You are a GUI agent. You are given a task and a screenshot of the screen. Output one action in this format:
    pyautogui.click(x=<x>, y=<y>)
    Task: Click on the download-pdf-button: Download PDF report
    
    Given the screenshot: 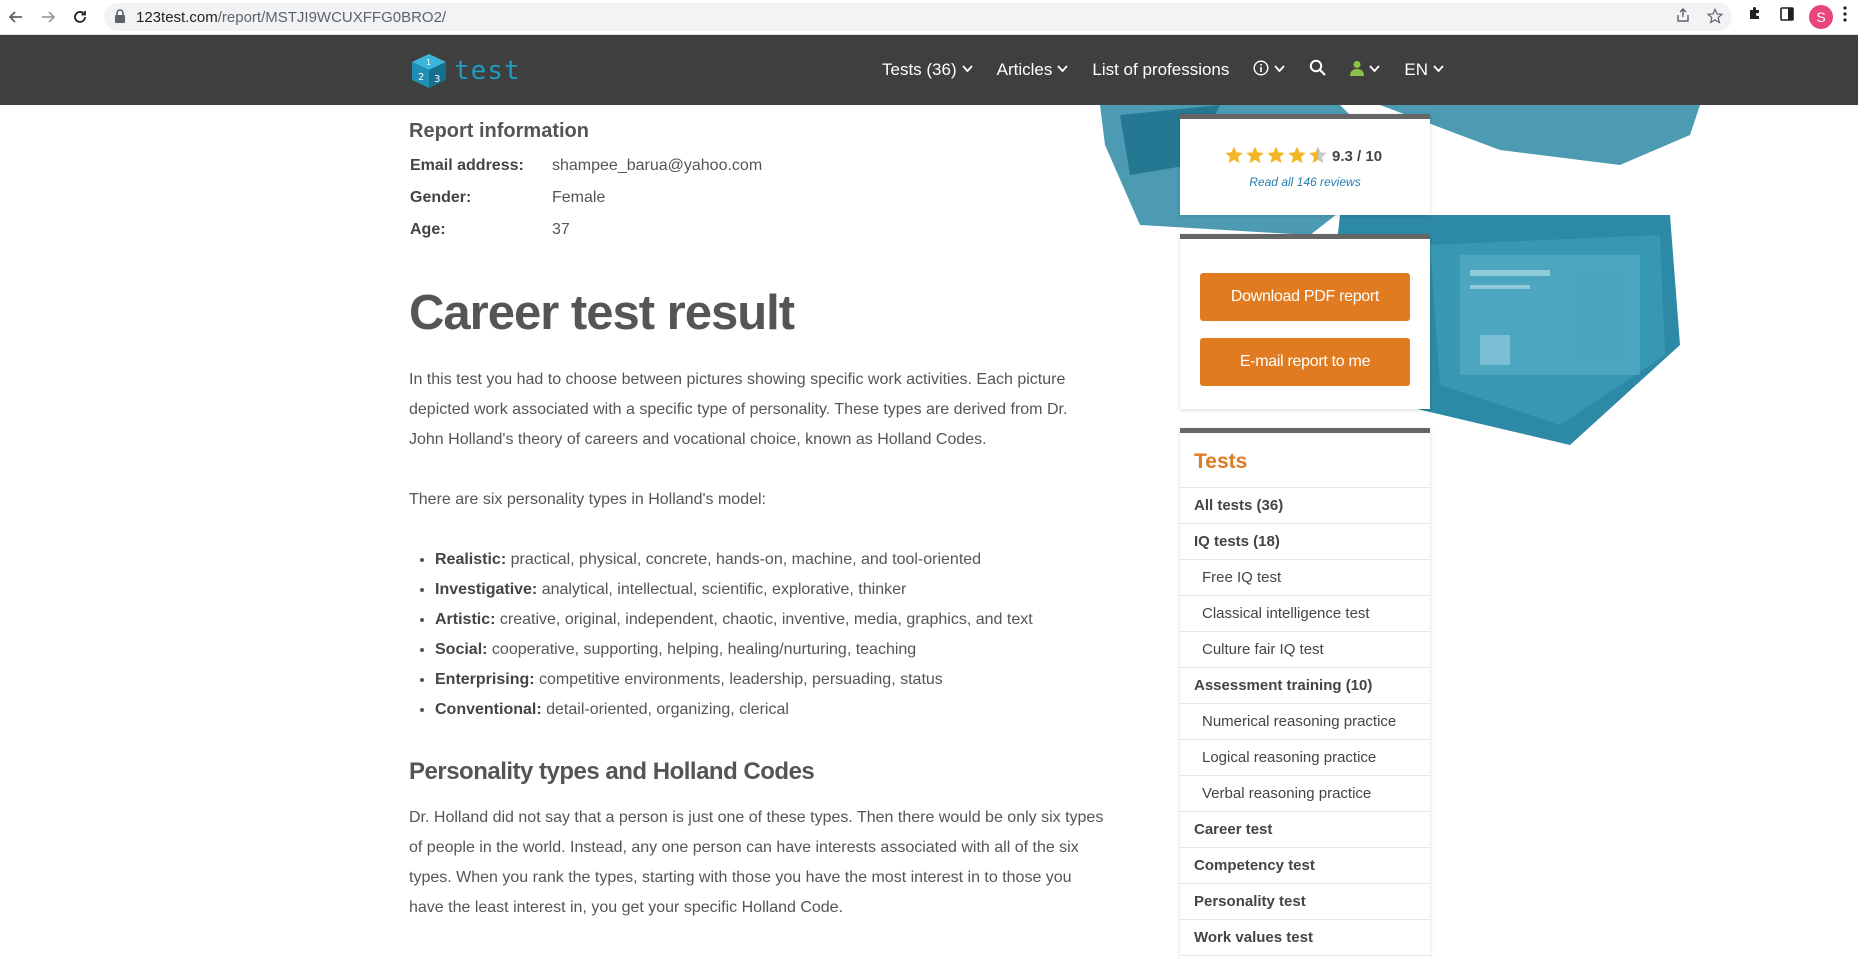 What is the action you would take?
    pyautogui.click(x=1305, y=297)
    